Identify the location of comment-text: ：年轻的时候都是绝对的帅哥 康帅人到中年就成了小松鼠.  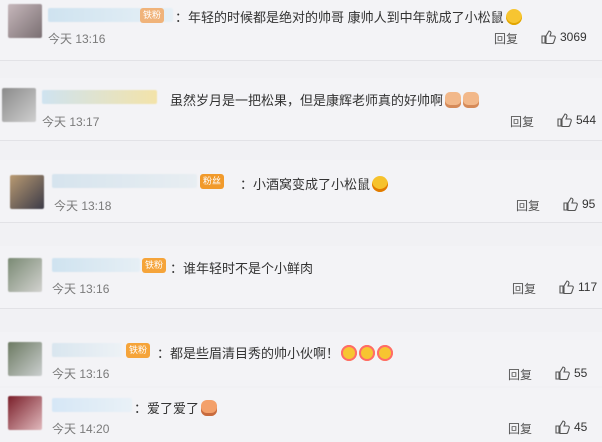
(348, 16).